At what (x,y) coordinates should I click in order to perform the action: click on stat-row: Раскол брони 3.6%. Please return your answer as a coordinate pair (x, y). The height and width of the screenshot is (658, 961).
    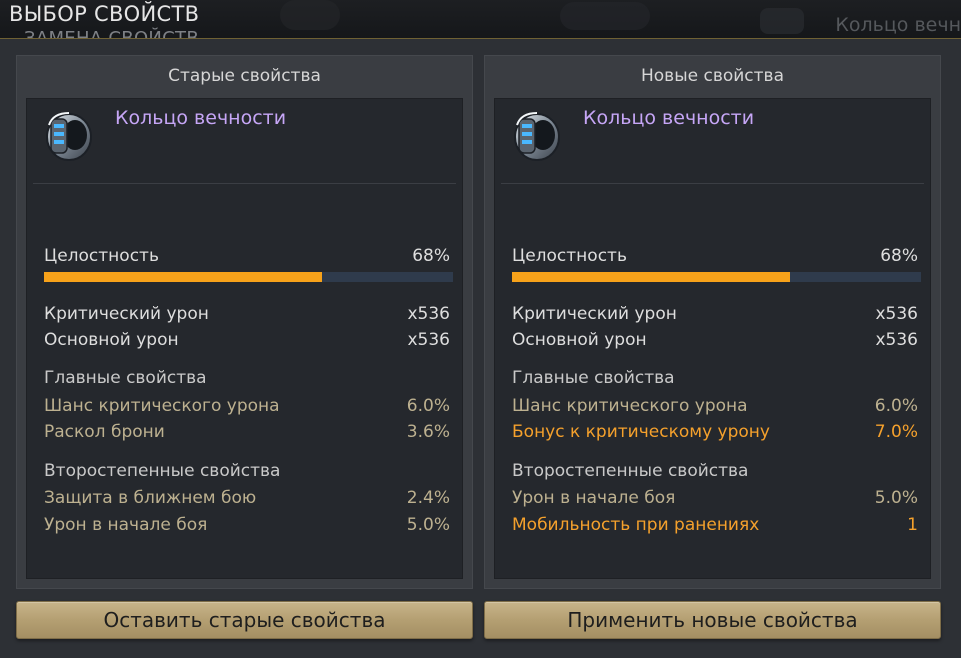
    Looking at the image, I should click on (247, 432).